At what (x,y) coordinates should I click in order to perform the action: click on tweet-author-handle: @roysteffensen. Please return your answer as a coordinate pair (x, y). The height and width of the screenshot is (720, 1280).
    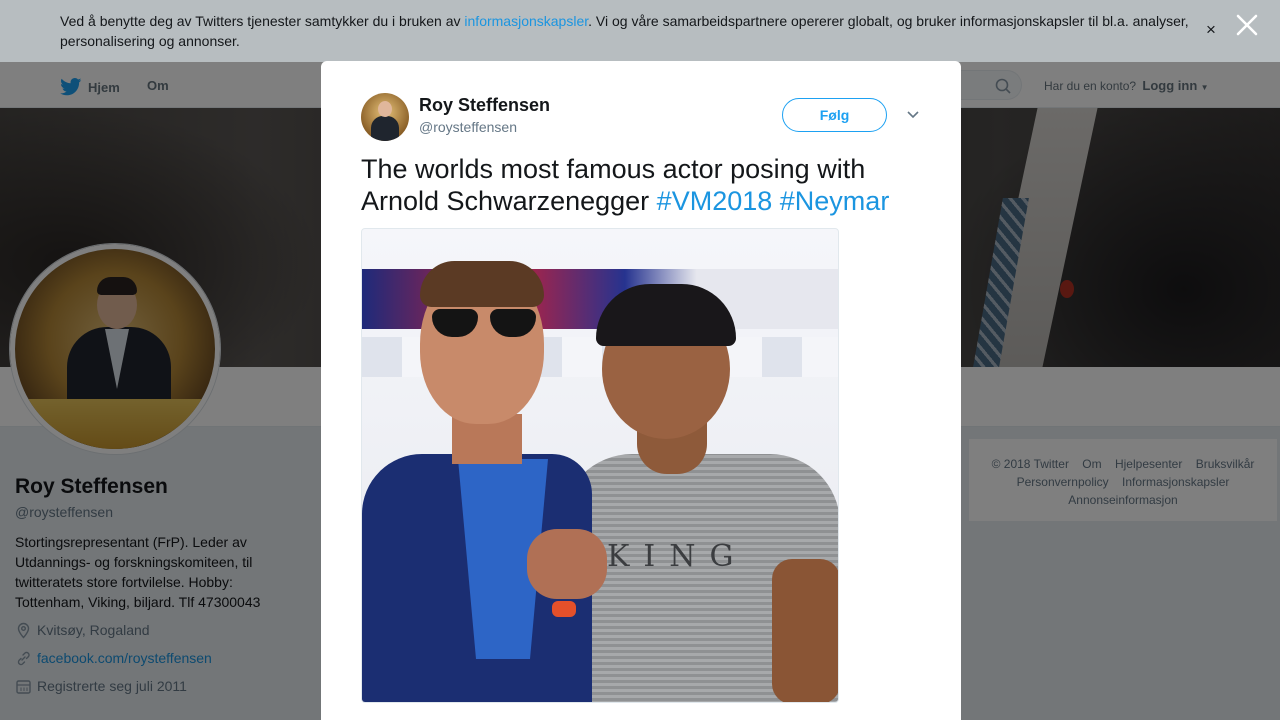
    Looking at the image, I should click on (468, 127).